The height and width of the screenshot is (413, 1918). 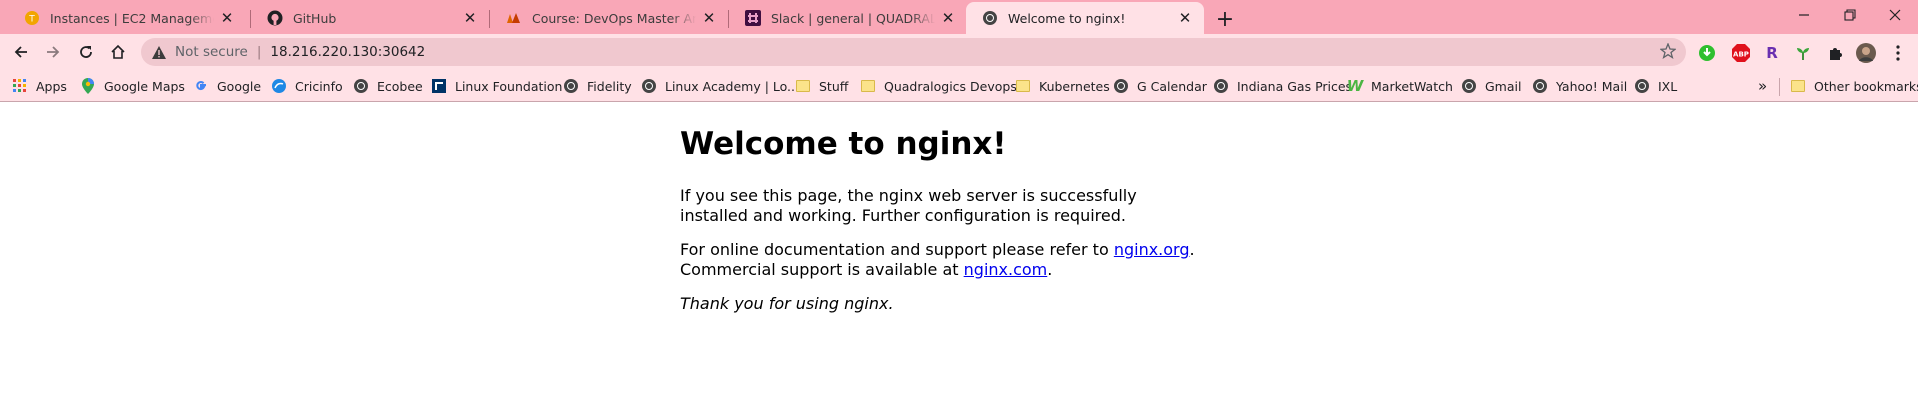 What do you see at coordinates (1895, 15) in the screenshot?
I see `close-window-button` at bounding box center [1895, 15].